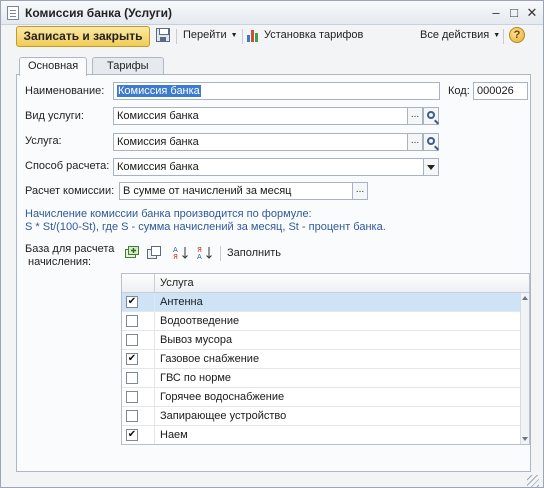 Image resolution: width=544 pixels, height=488 pixels. Describe the element at coordinates (525, 439) in the screenshot. I see `scroll-down-icon` at that location.